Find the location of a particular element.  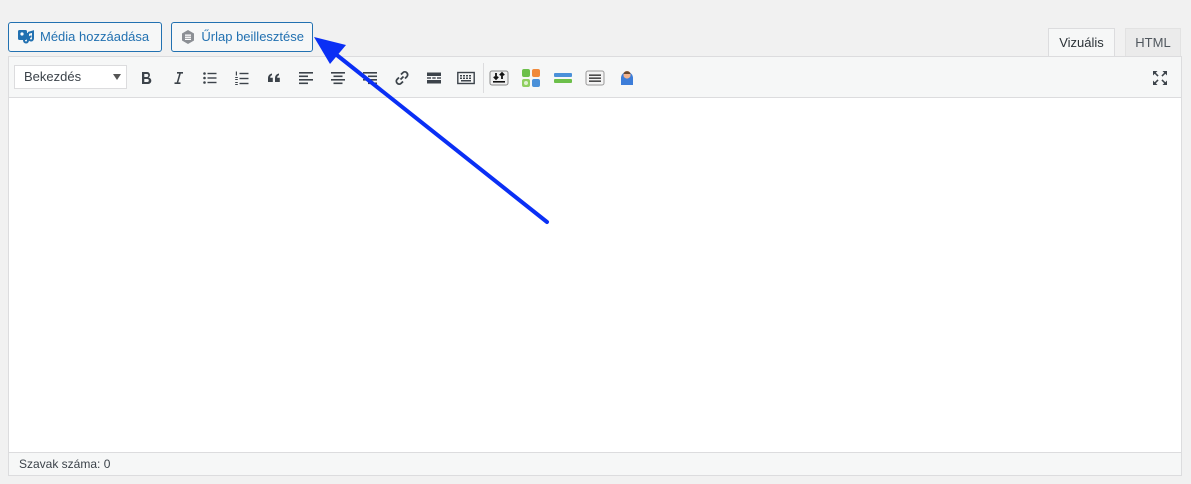

format-select-value: Bekezdés is located at coordinates (53, 76).